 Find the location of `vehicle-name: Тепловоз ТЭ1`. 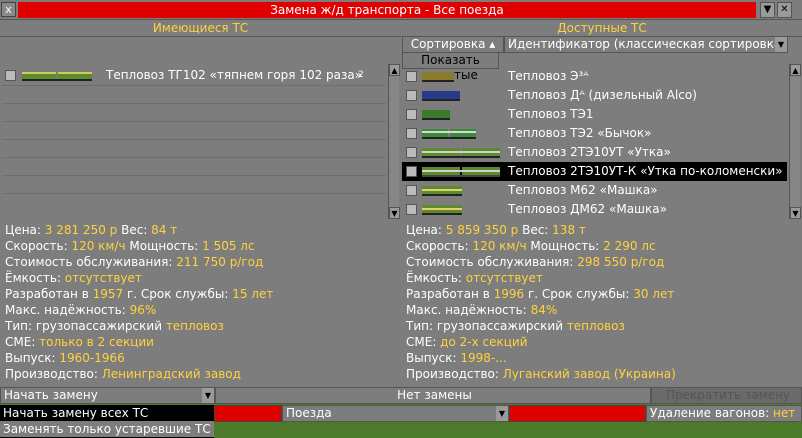

vehicle-name: Тепловоз ТЭ1 is located at coordinates (551, 114).